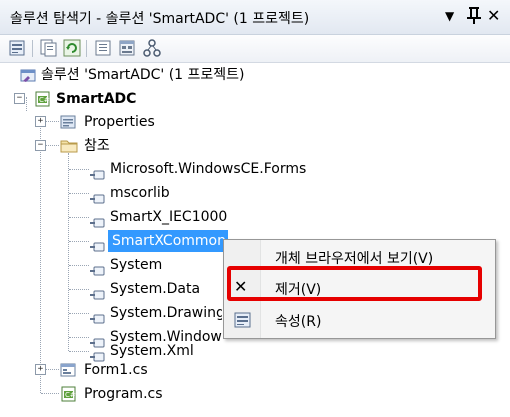 Image resolution: width=510 pixels, height=417 pixels. Describe the element at coordinates (255, 49) in the screenshot. I see `toolbar` at that location.